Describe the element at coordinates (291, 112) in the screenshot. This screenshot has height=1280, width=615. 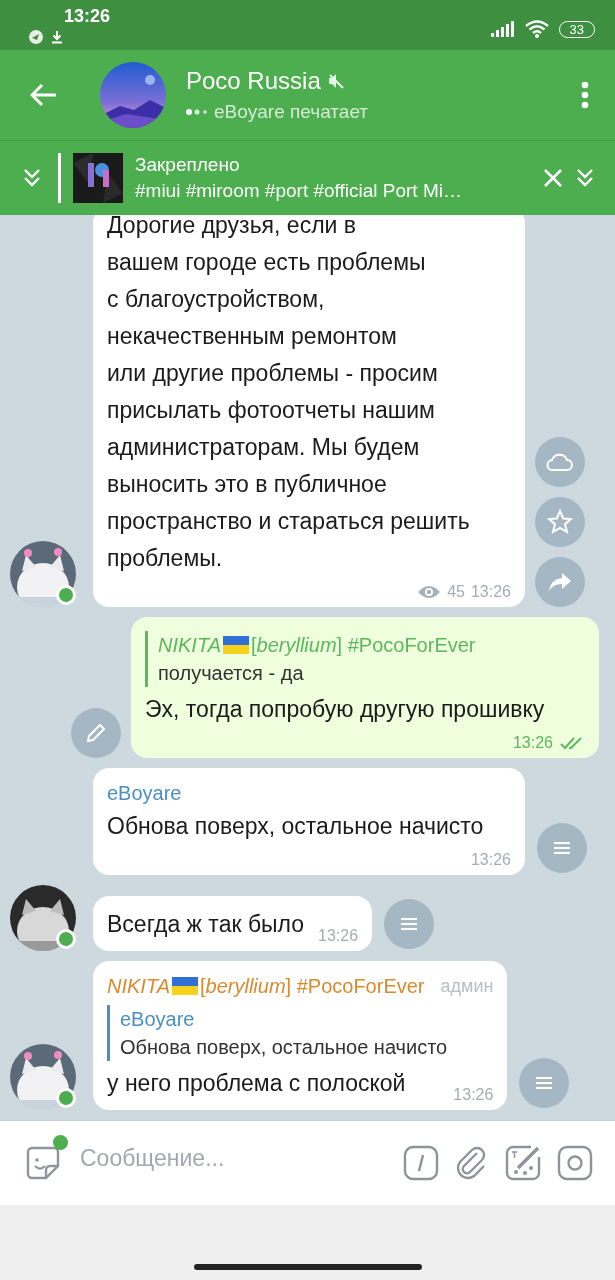
I see `typing-status: eBoyare печатает` at that location.